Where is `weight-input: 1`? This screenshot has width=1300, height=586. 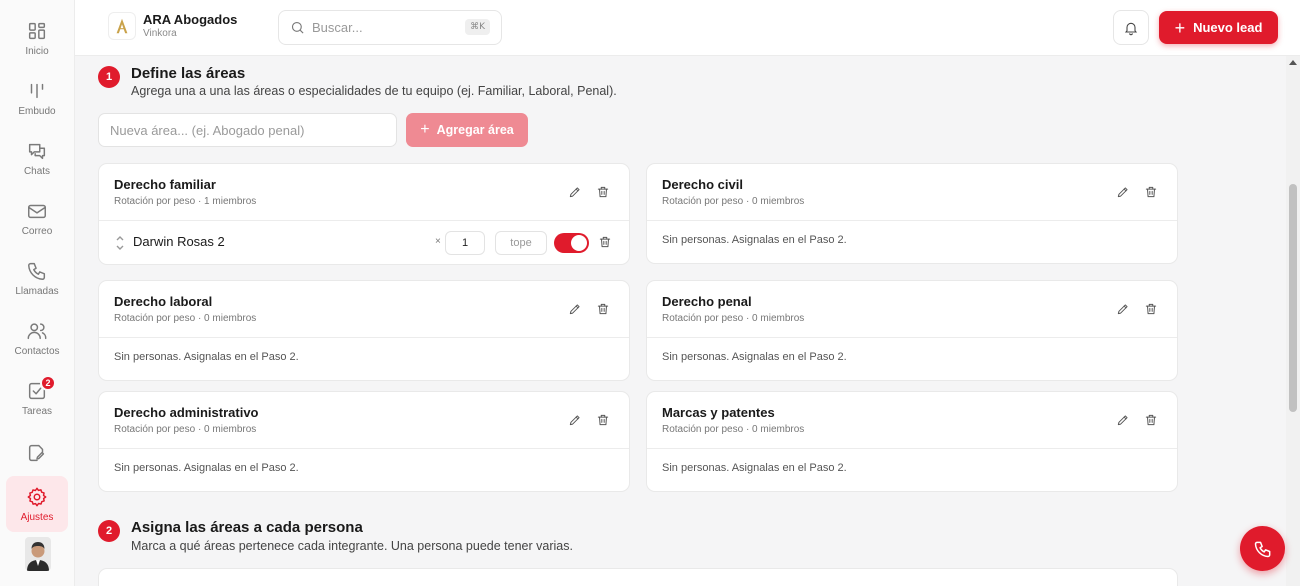 weight-input: 1 is located at coordinates (465, 243).